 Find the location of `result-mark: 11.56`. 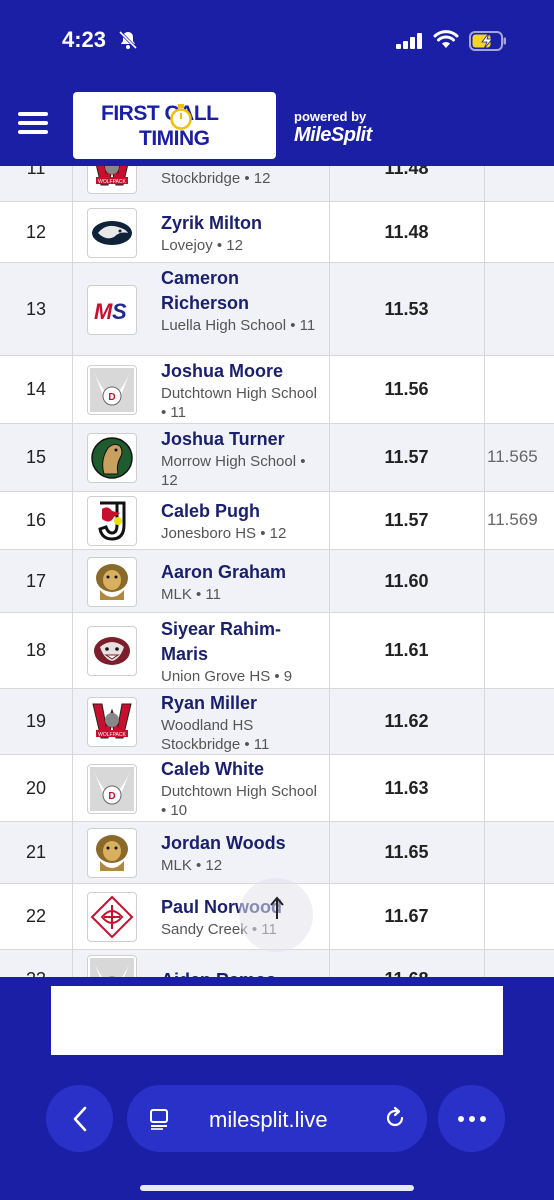

result-mark: 11.56 is located at coordinates (406, 389).